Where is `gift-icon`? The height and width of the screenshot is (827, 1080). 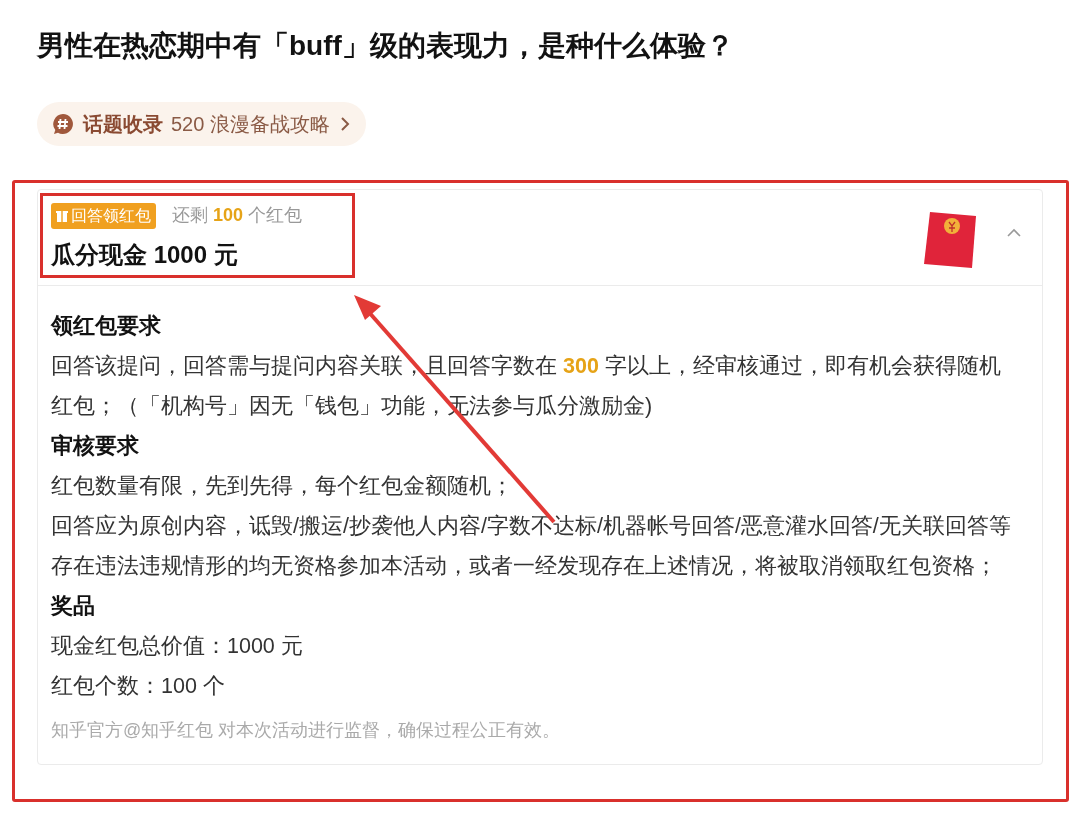
gift-icon is located at coordinates (62, 215).